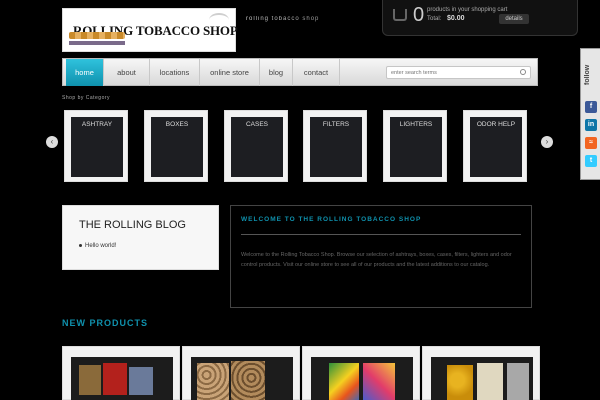  I want to click on category-cases: CASES, so click(256, 146).